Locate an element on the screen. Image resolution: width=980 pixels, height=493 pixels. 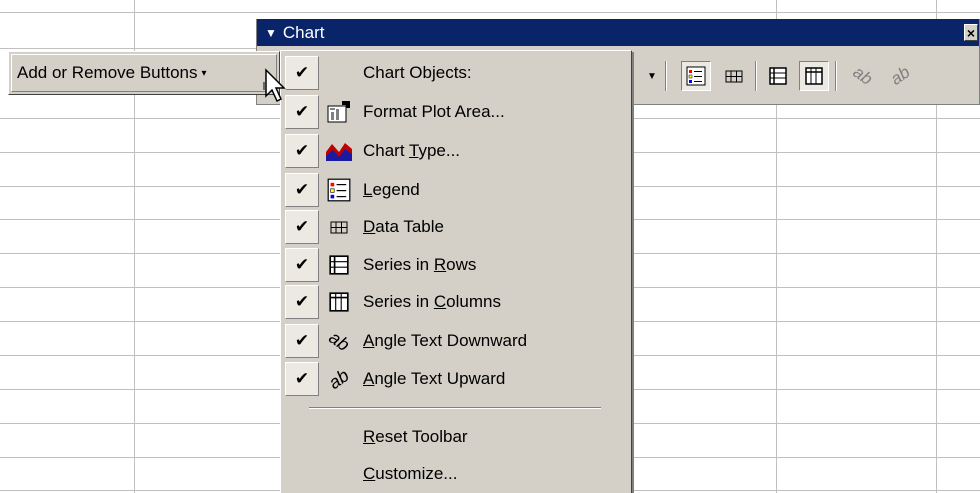
toolbar-title: Chart is located at coordinates (303, 32).